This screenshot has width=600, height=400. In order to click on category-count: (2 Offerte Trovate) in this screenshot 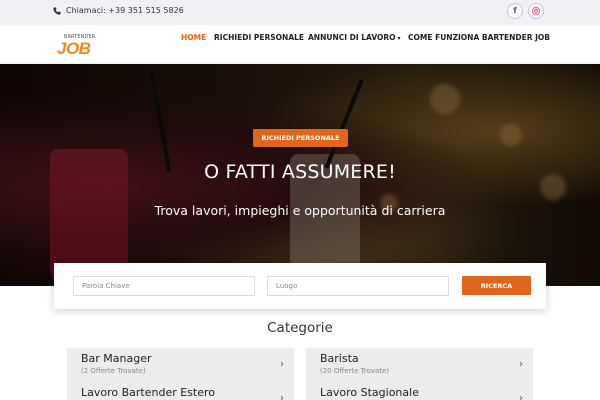, I will do `click(113, 371)`.